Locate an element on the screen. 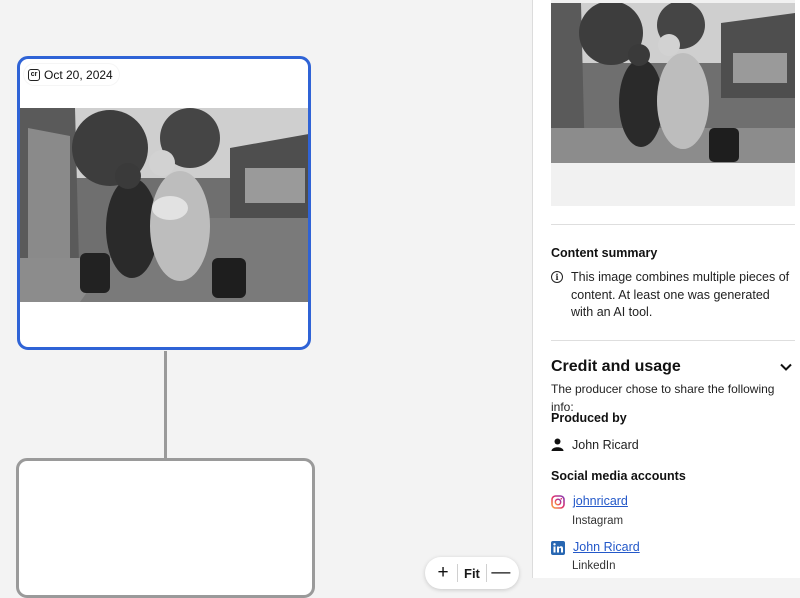 The width and height of the screenshot is (800, 598). credit-usage-heading: Credit and usage is located at coordinates (616, 366).